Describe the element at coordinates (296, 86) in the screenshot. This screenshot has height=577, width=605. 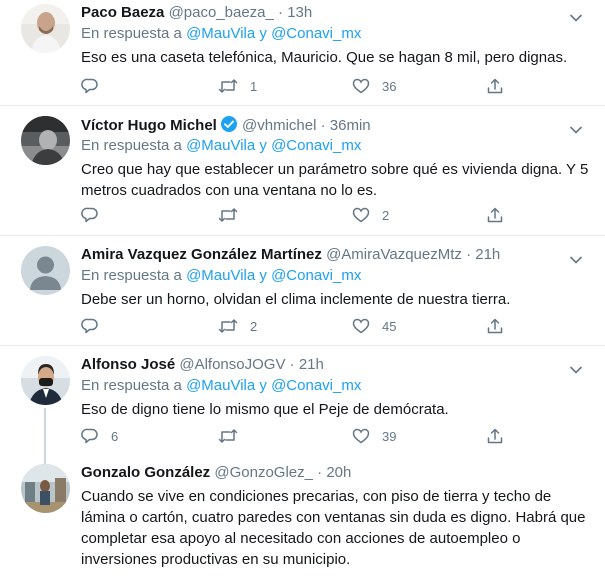
I see `tweet-actions: 1 36` at that location.